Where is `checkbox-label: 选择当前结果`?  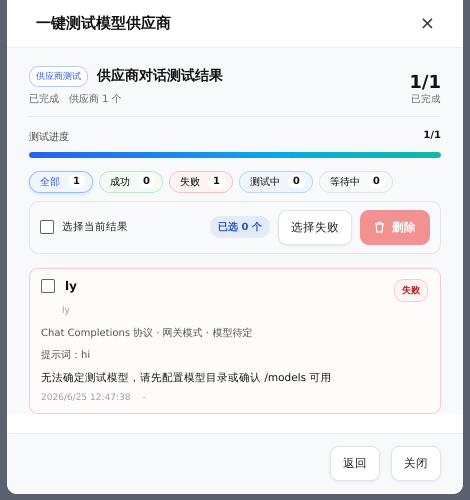
checkbox-label: 选择当前结果 is located at coordinates (95, 227).